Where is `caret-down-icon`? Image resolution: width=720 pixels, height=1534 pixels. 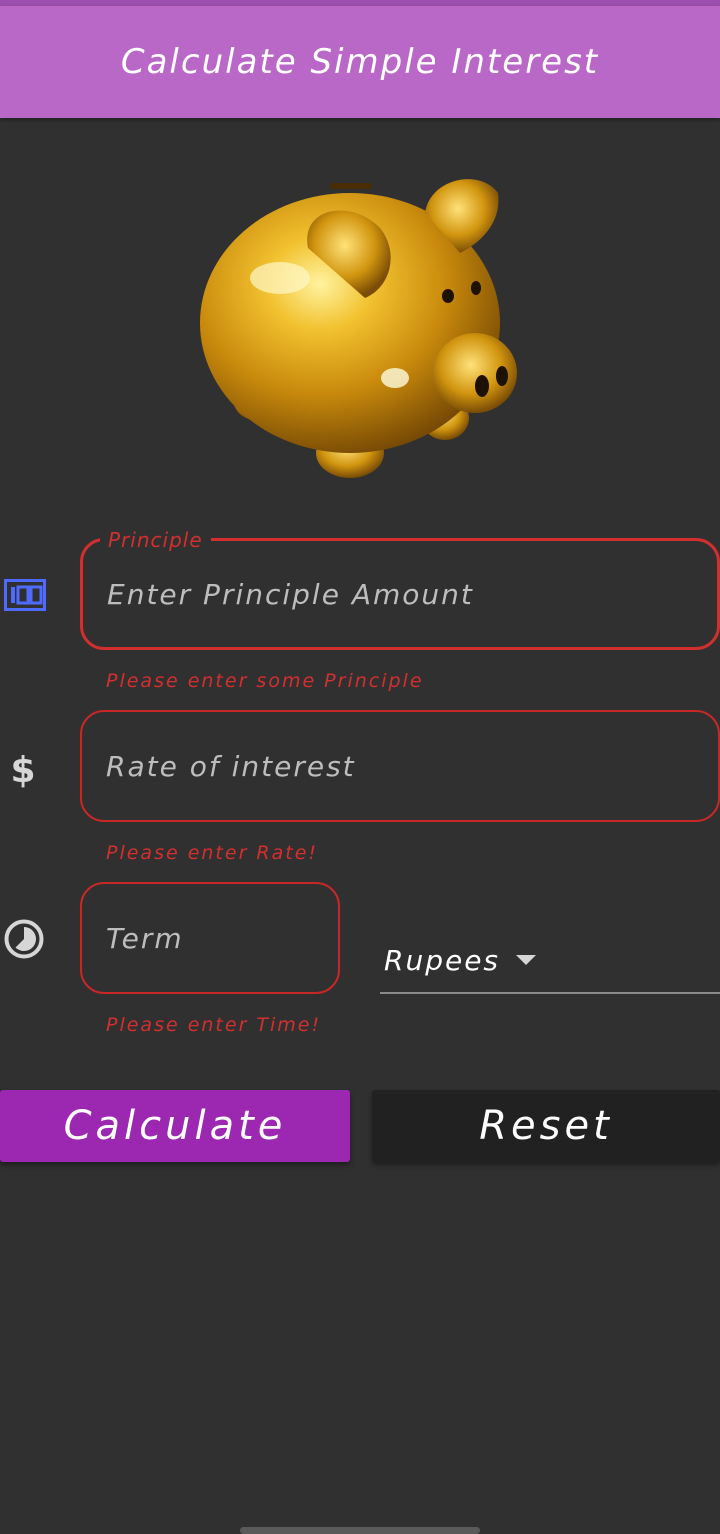 caret-down-icon is located at coordinates (526, 960).